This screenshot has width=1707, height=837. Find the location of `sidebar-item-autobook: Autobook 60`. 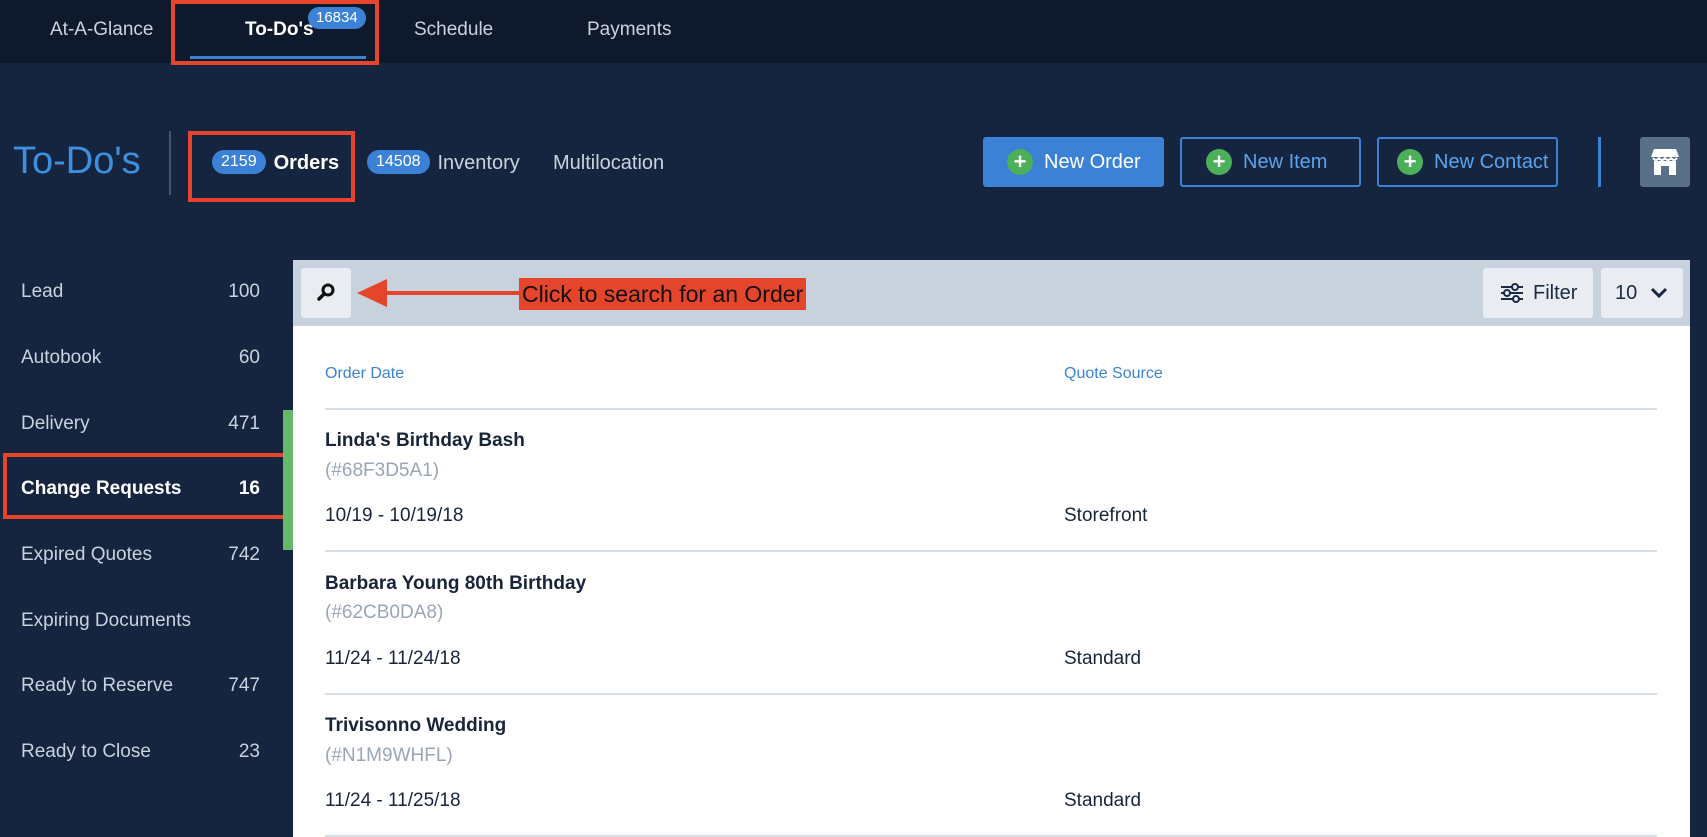

sidebar-item-autobook: Autobook 60 is located at coordinates (140, 357).